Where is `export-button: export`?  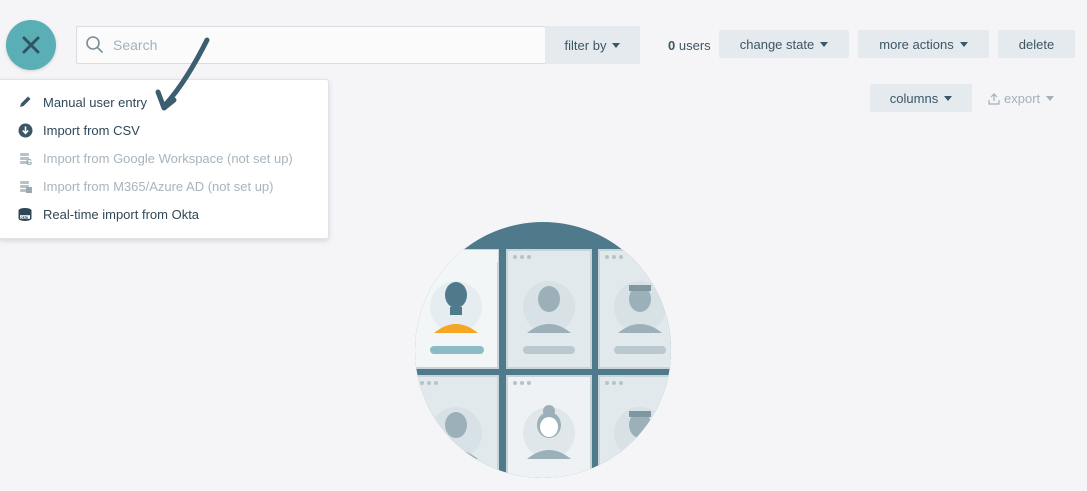 export-button: export is located at coordinates (1021, 98).